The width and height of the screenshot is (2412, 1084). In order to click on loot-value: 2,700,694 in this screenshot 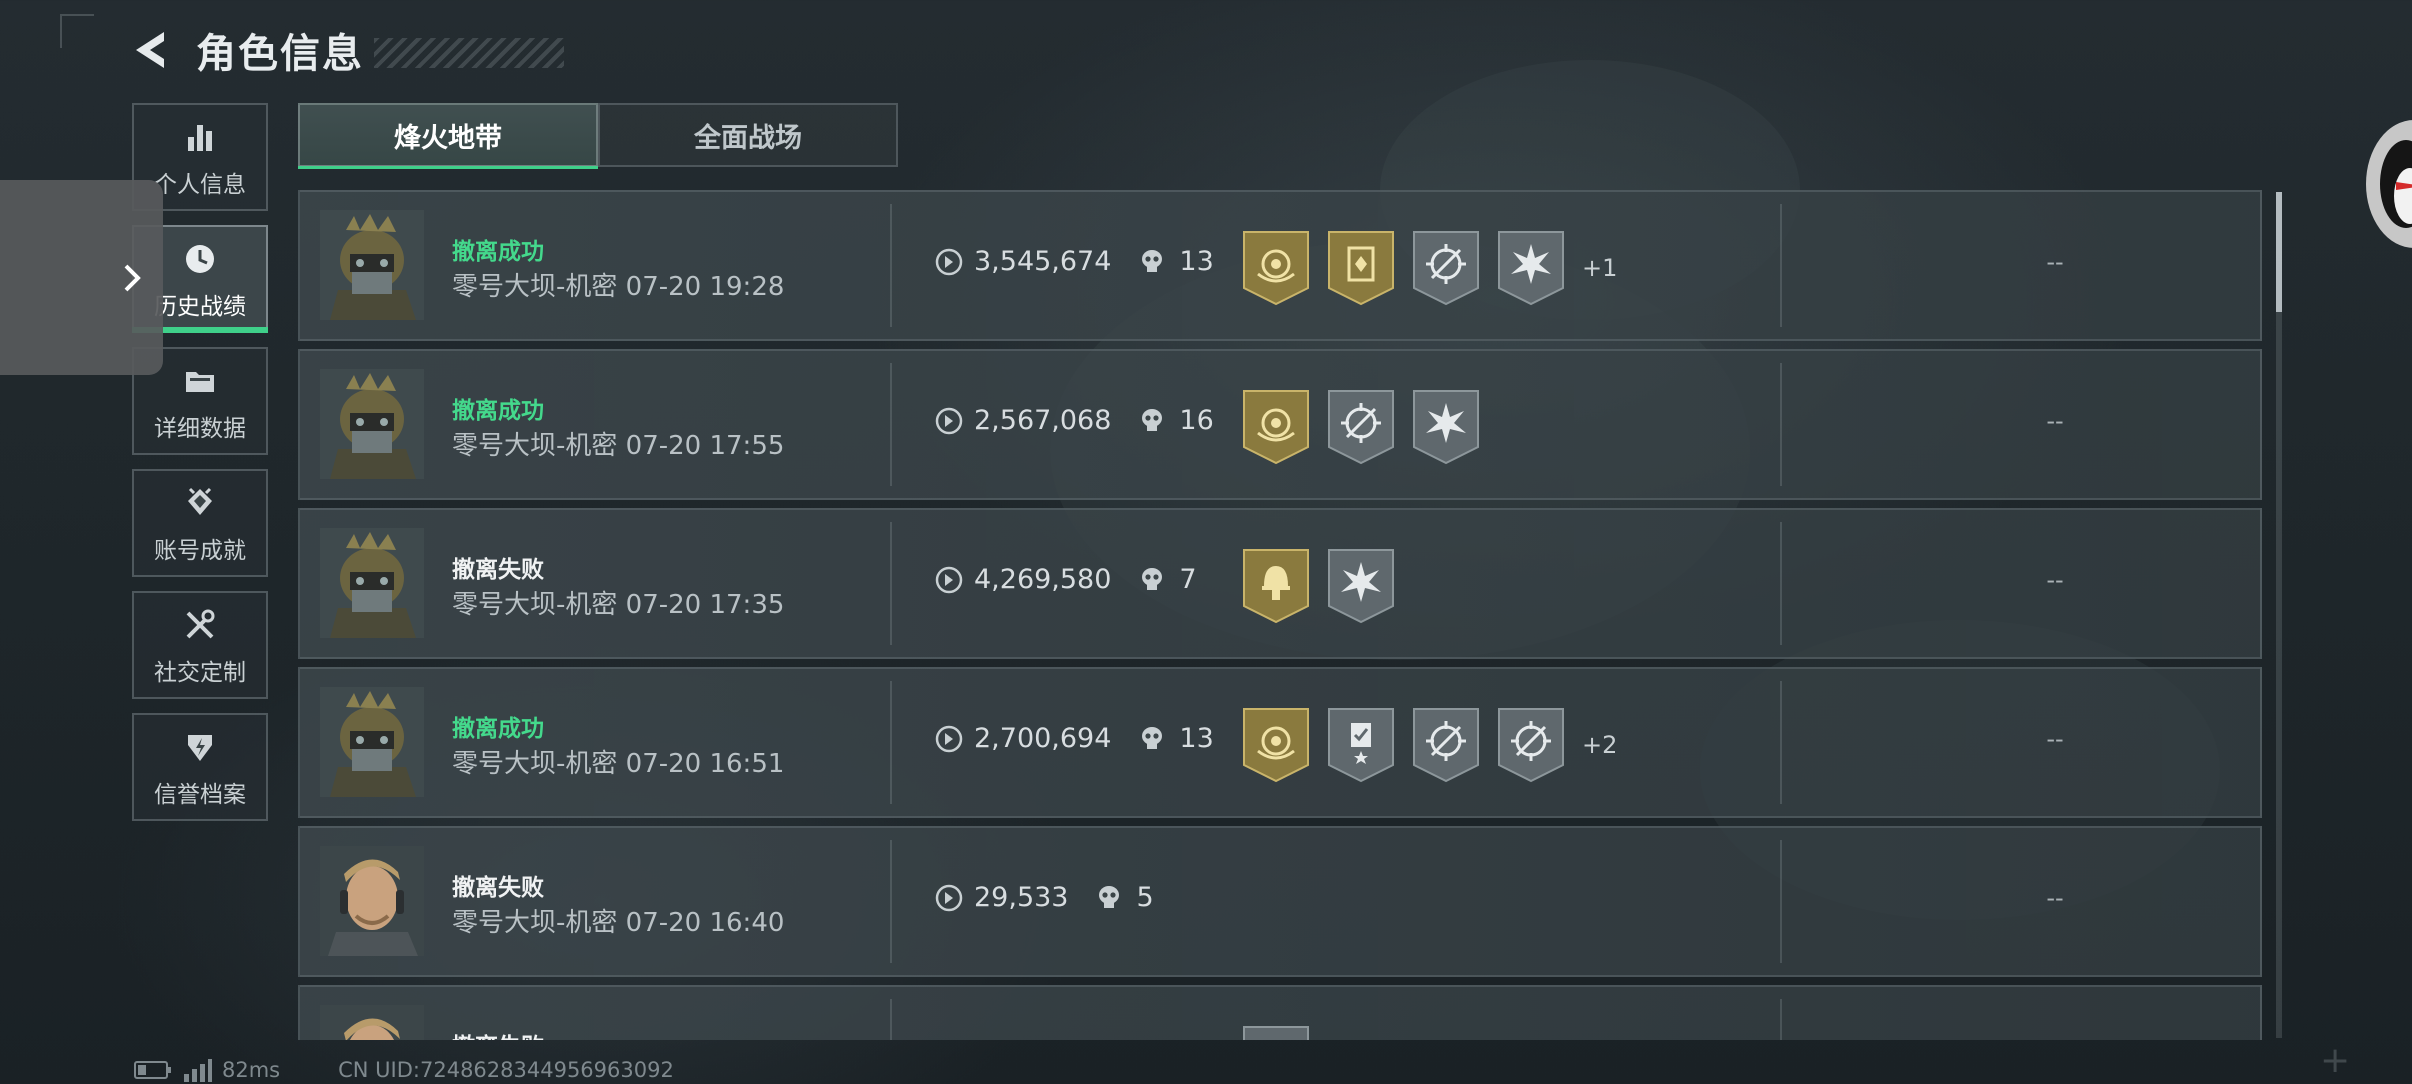, I will do `click(1043, 738)`.